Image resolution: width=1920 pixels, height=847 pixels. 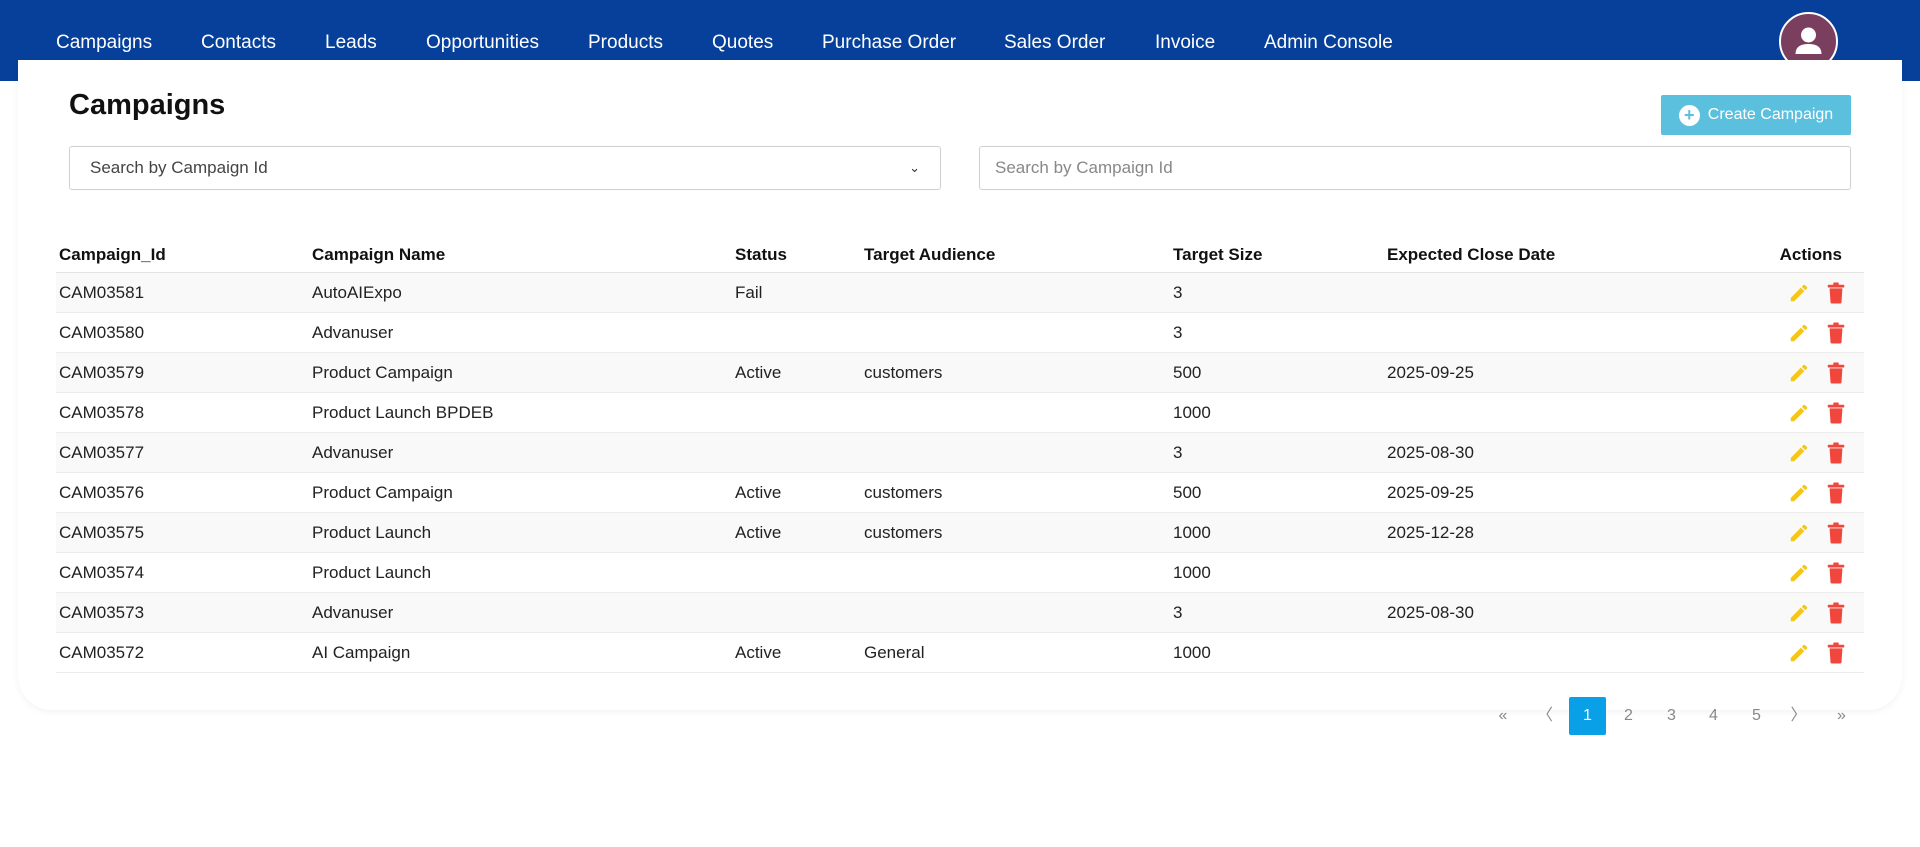 What do you see at coordinates (520, 255) in the screenshot?
I see `column-header-campaign-name: Campaign Name` at bounding box center [520, 255].